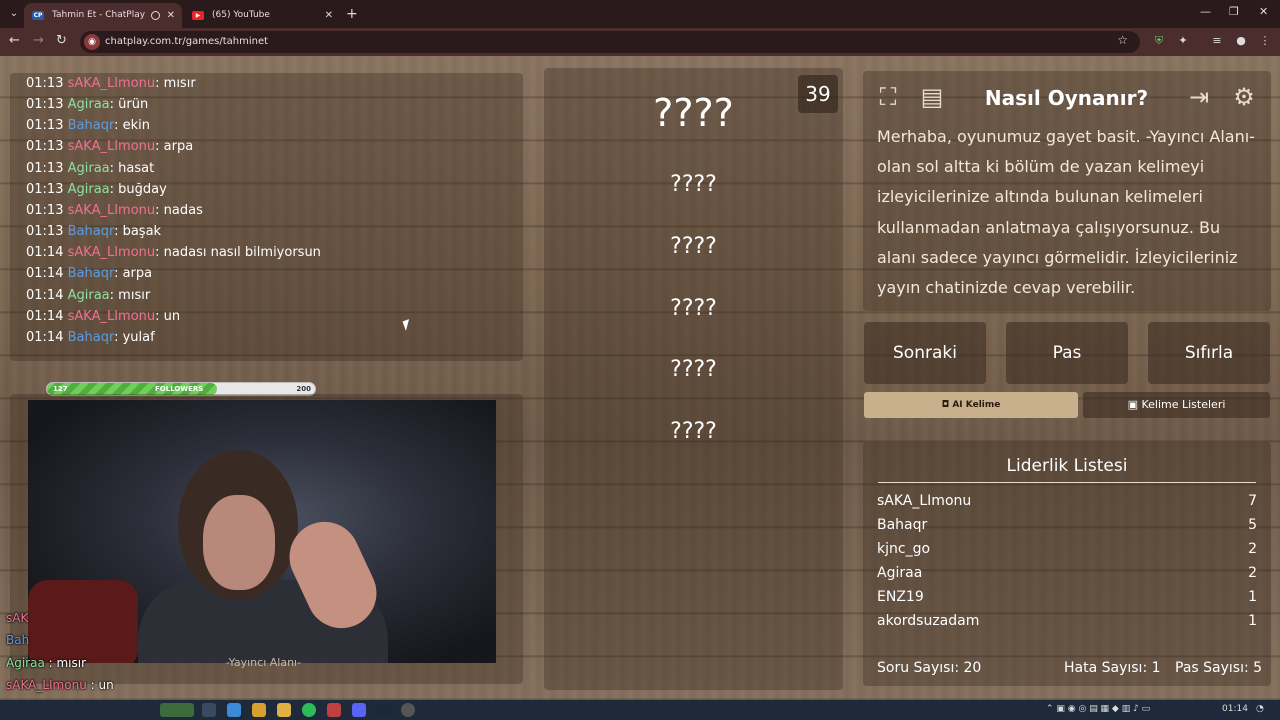 The height and width of the screenshot is (720, 1280). Describe the element at coordinates (1219, 668) in the screenshot. I see `pass-count: Pas Sayısı: 5` at that location.